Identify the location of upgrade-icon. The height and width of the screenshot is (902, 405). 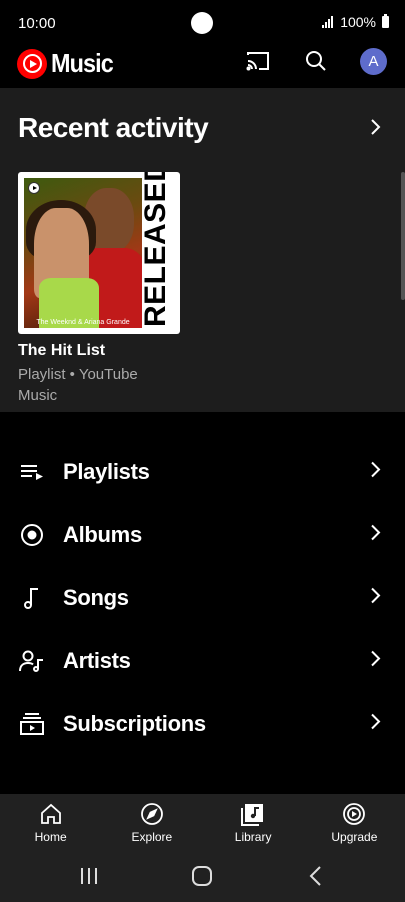
(354, 814).